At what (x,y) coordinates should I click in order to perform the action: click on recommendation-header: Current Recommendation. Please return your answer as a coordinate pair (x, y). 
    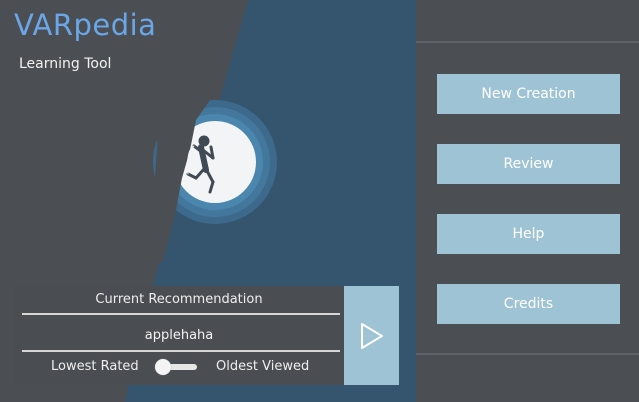
    Looking at the image, I should click on (179, 299).